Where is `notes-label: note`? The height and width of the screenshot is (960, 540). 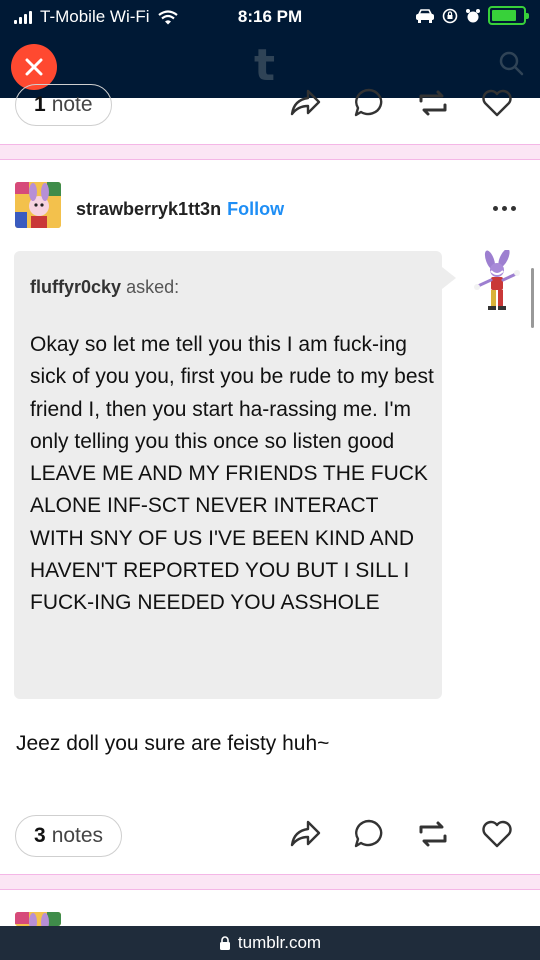
notes-label: note is located at coordinates (72, 104).